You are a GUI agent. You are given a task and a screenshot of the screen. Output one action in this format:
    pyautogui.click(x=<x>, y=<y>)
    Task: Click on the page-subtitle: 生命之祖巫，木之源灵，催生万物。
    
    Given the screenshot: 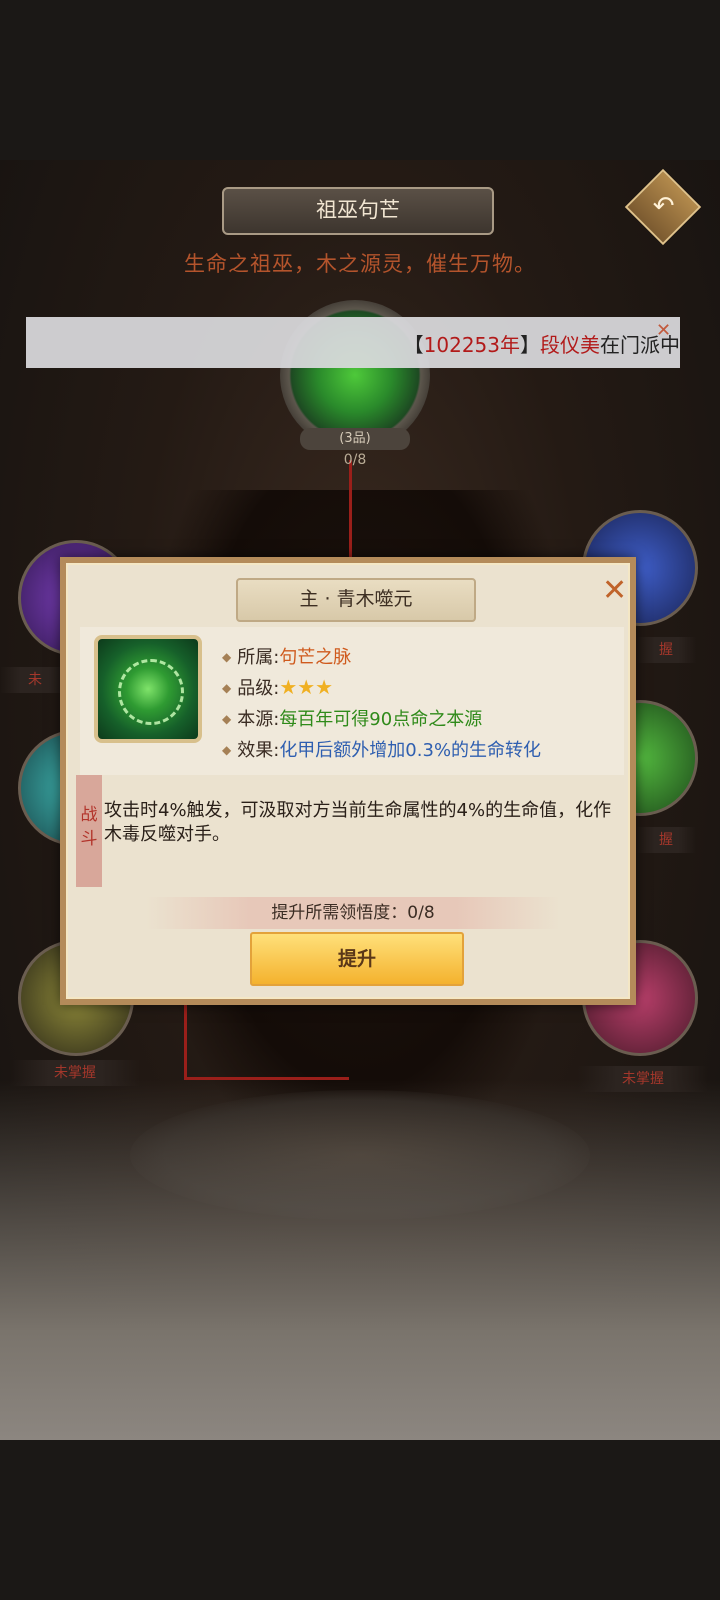 What is the action you would take?
    pyautogui.click(x=360, y=264)
    